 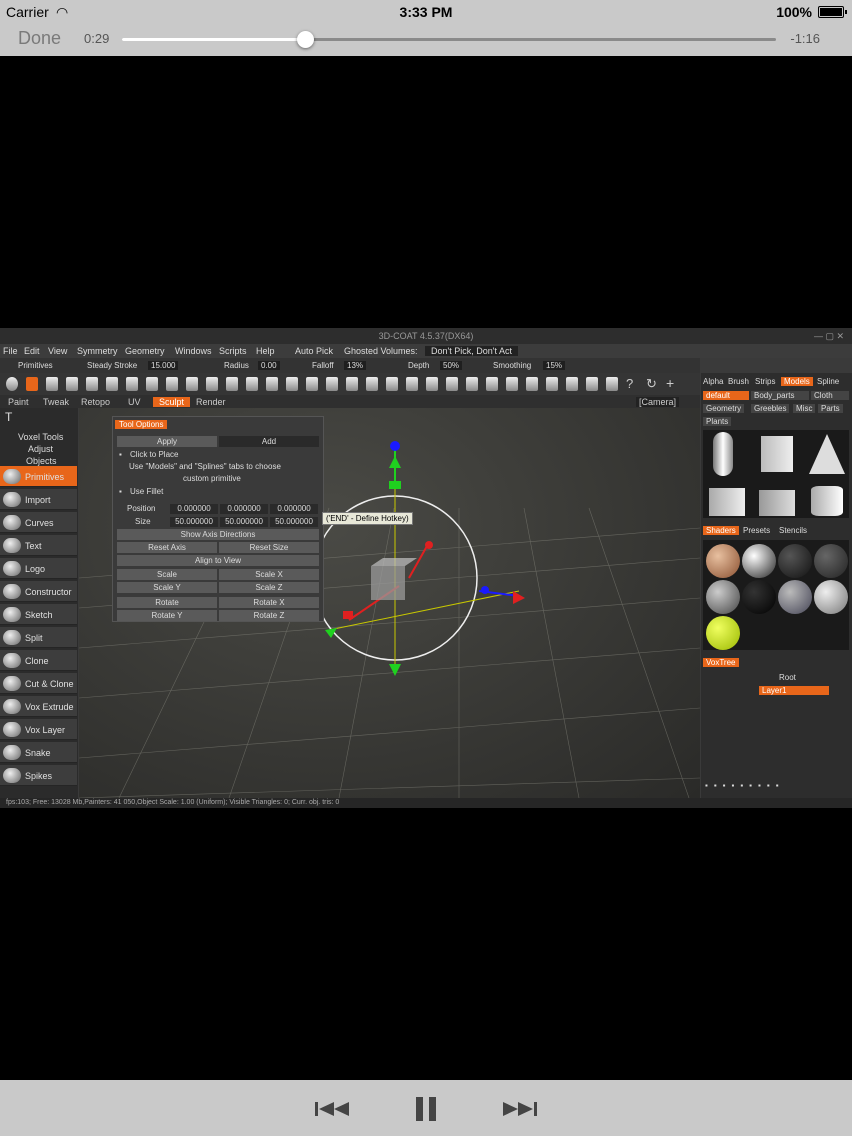 What do you see at coordinates (244, 509) in the screenshot?
I see `position-y: 0.000000` at bounding box center [244, 509].